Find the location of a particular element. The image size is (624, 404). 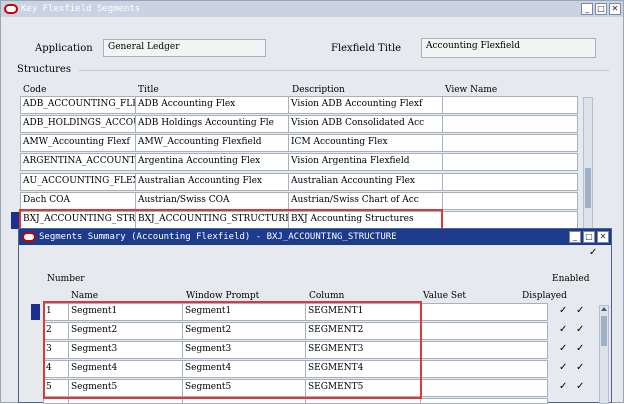

structure-code-cell: ADB_ACCOUNTING_FLEX is located at coordinates (78, 105).